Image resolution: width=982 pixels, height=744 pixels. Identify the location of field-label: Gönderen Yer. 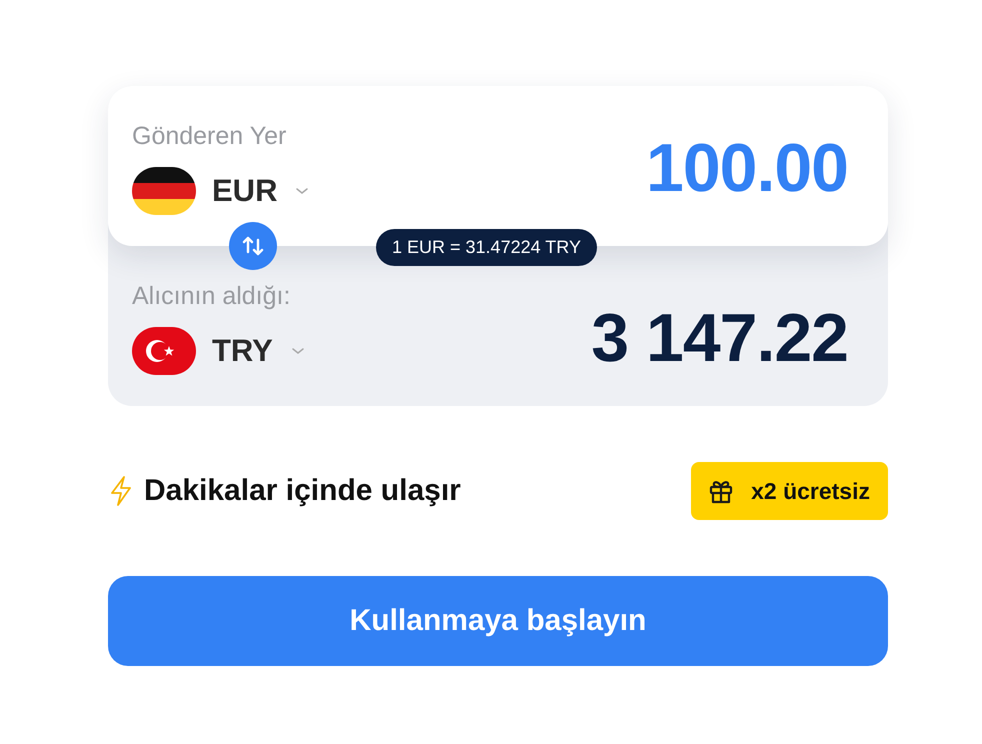
(210, 136).